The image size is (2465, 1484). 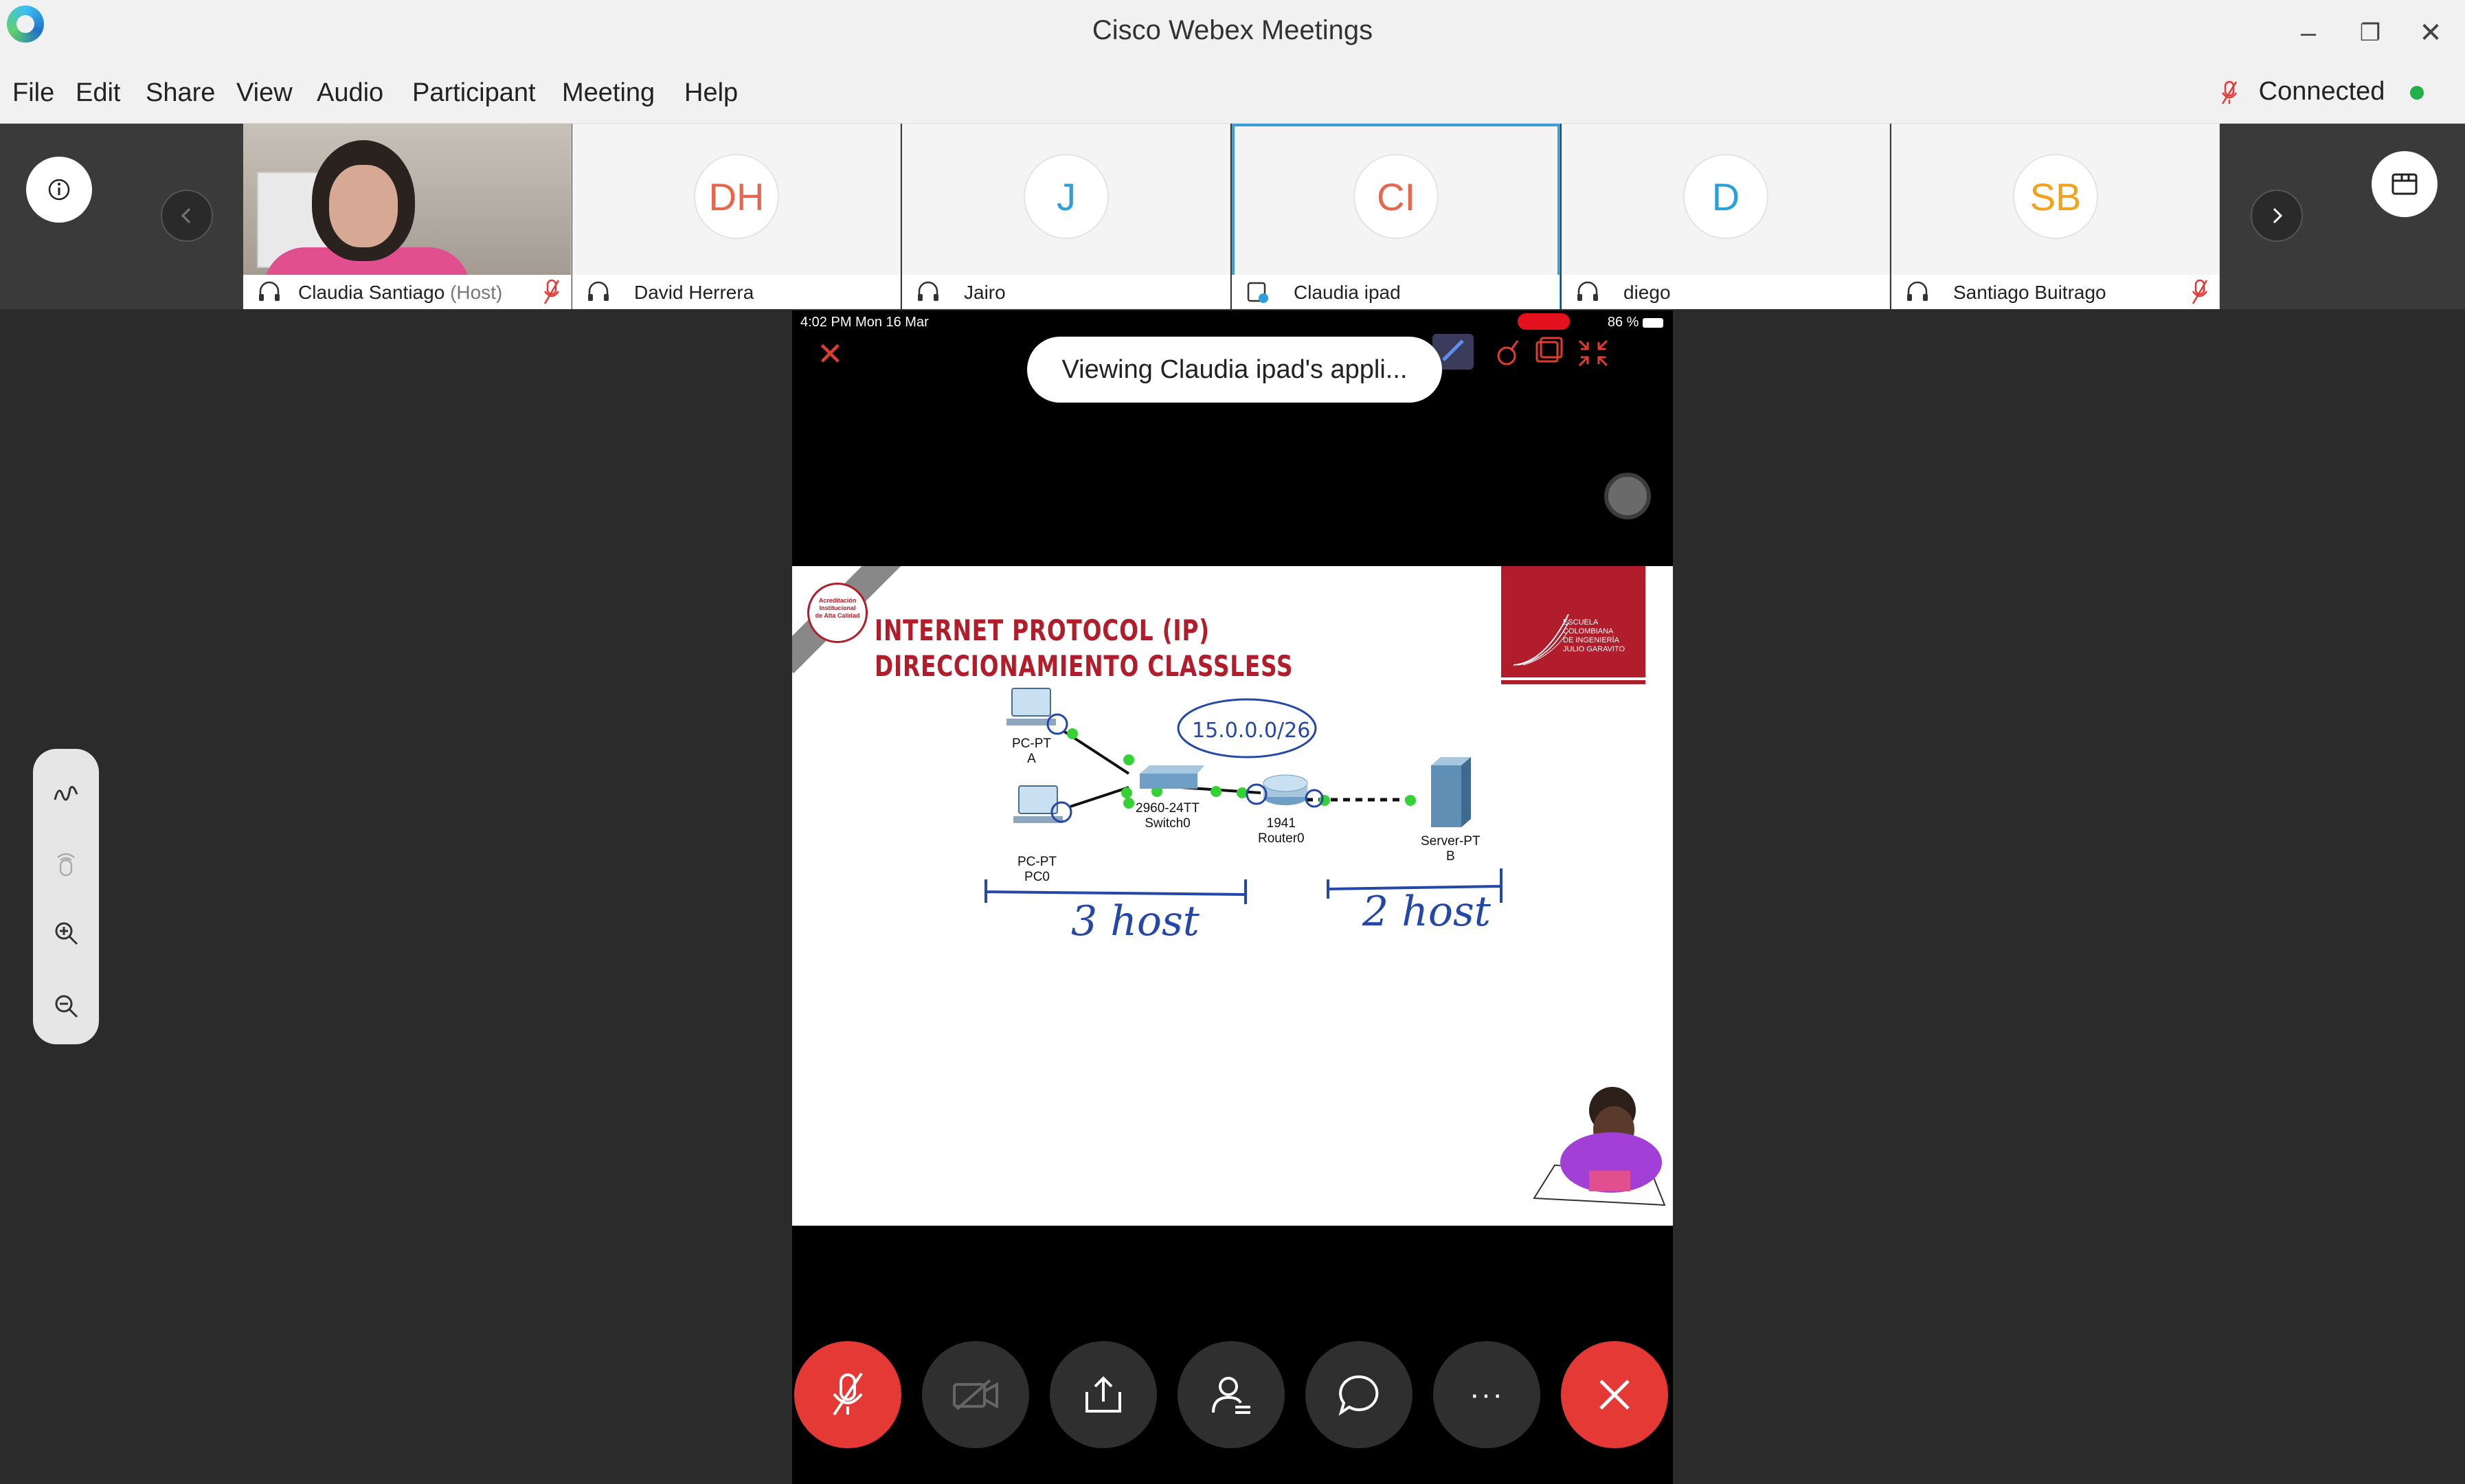 I want to click on participant-name: Santiago Buitrago, so click(x=2029, y=292).